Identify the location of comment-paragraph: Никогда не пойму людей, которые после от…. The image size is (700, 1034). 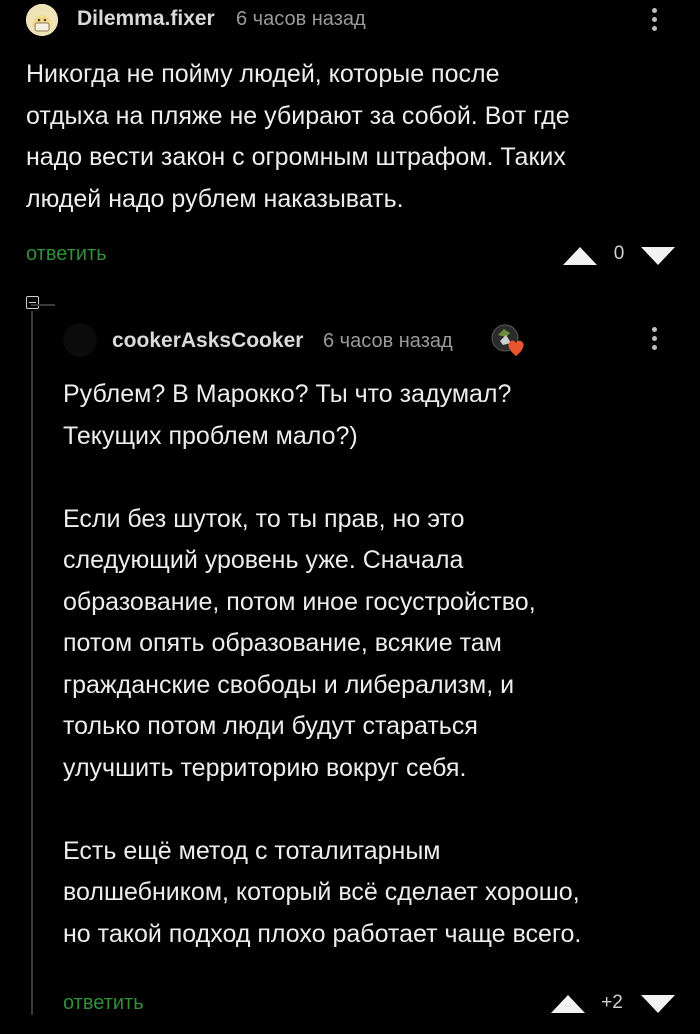
(298, 136).